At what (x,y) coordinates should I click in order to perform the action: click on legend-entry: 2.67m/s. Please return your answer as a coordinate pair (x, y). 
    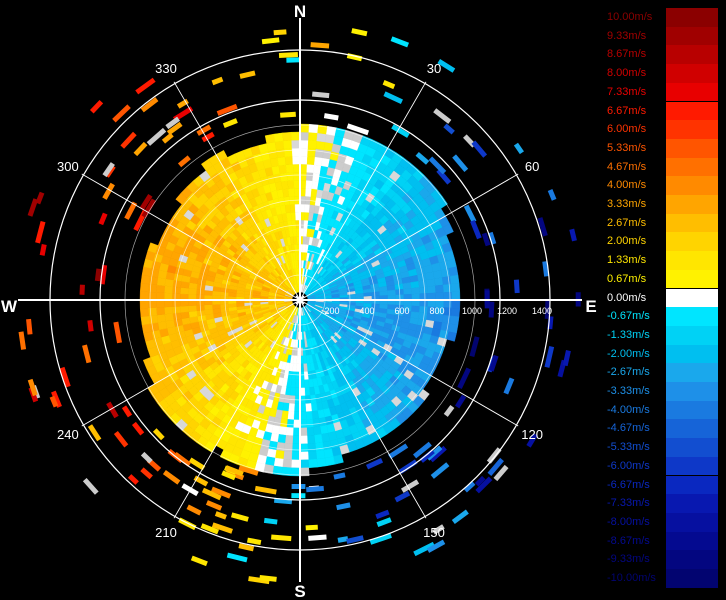
    Looking at the image, I should click on (662, 223).